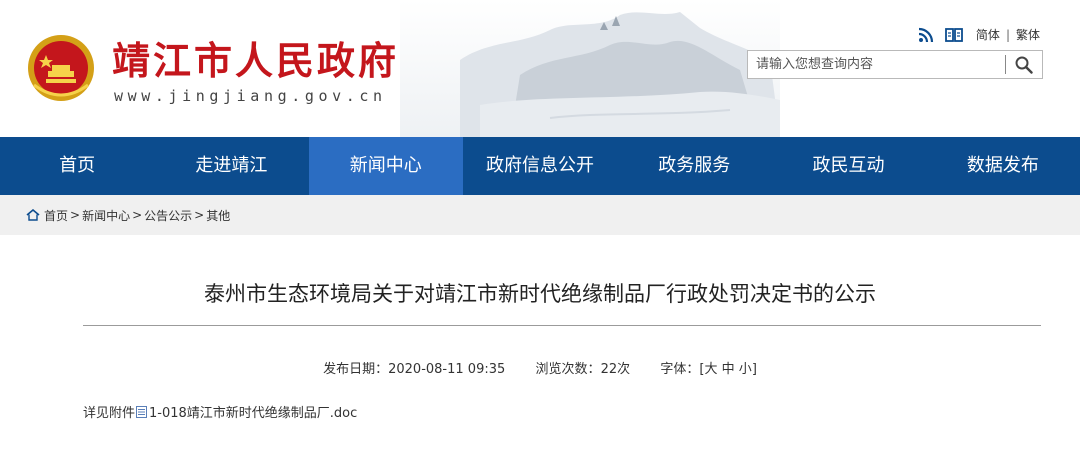 Image resolution: width=1080 pixels, height=450 pixels. What do you see at coordinates (728, 369) in the screenshot?
I see `font-size-medium-button: 中` at bounding box center [728, 369].